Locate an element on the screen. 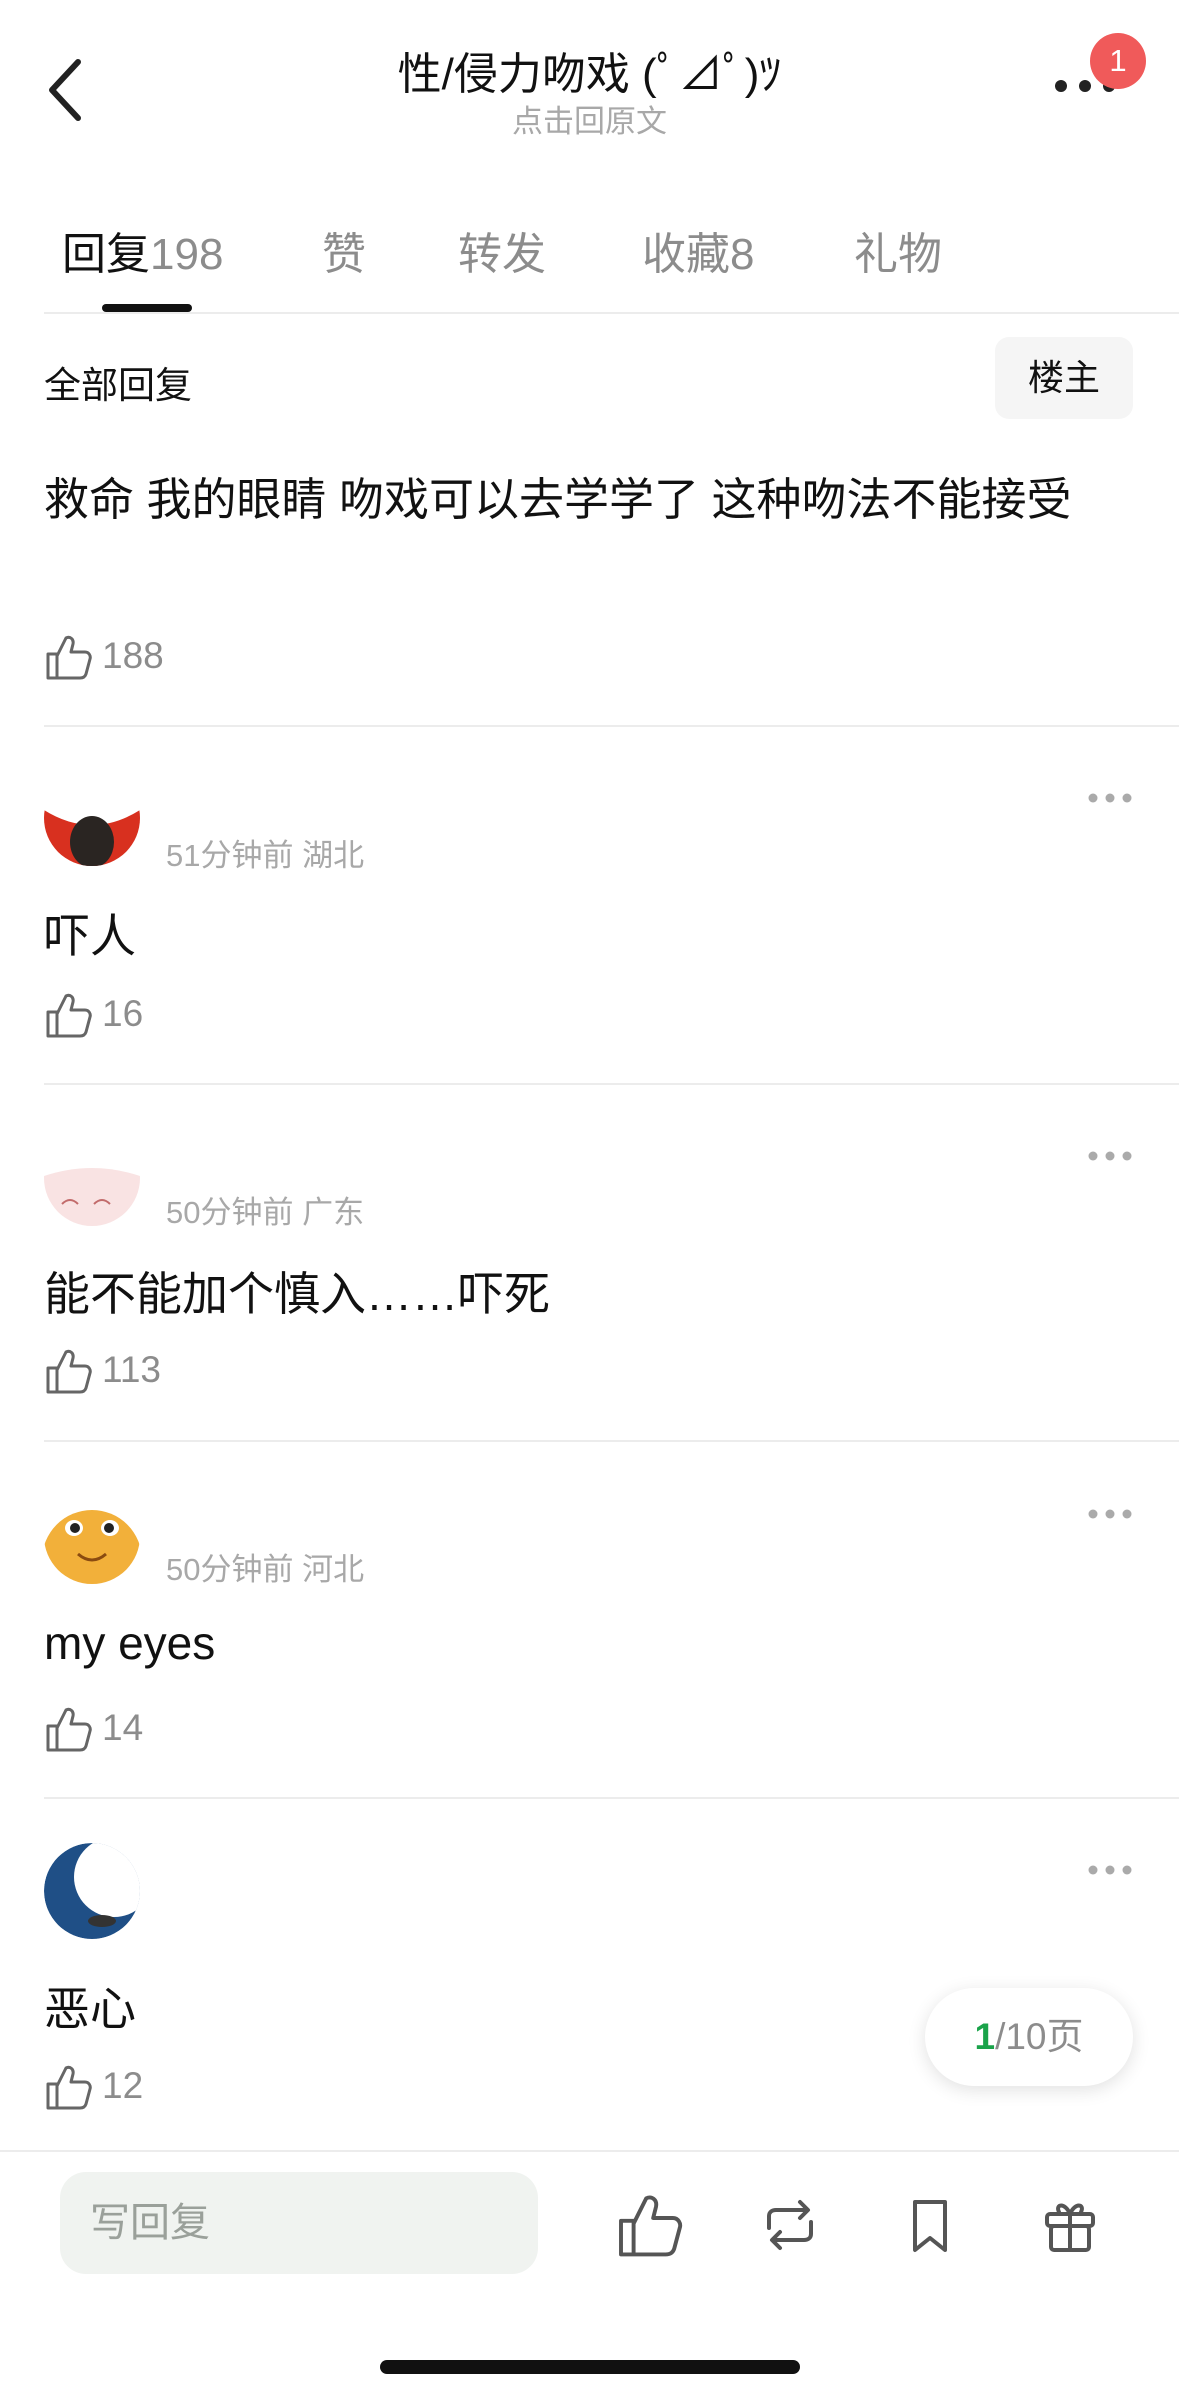 This screenshot has height=2404, width=1179. page-indicator: 1/10页 is located at coordinates (1029, 2037).